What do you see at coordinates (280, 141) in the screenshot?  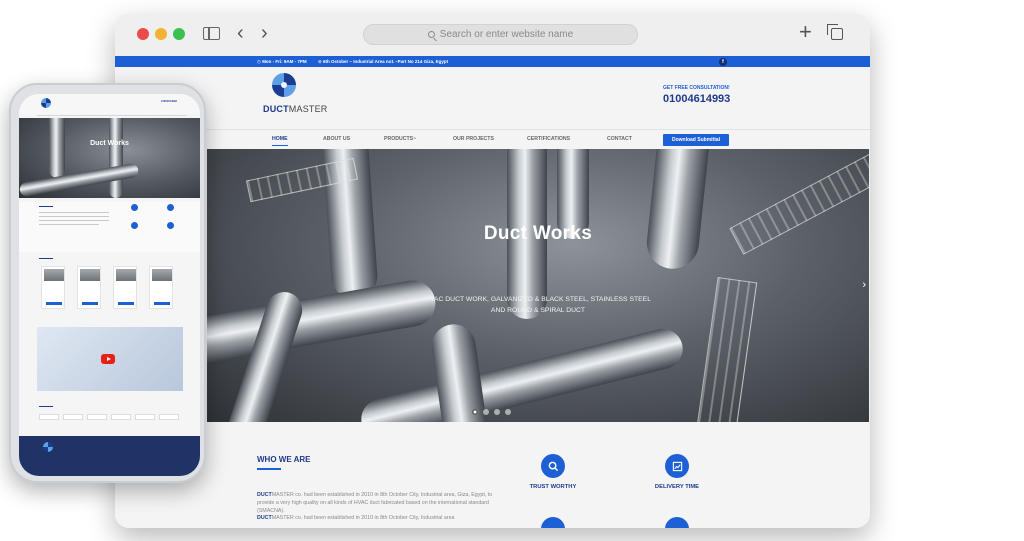 I see `nav-home: HOME` at bounding box center [280, 141].